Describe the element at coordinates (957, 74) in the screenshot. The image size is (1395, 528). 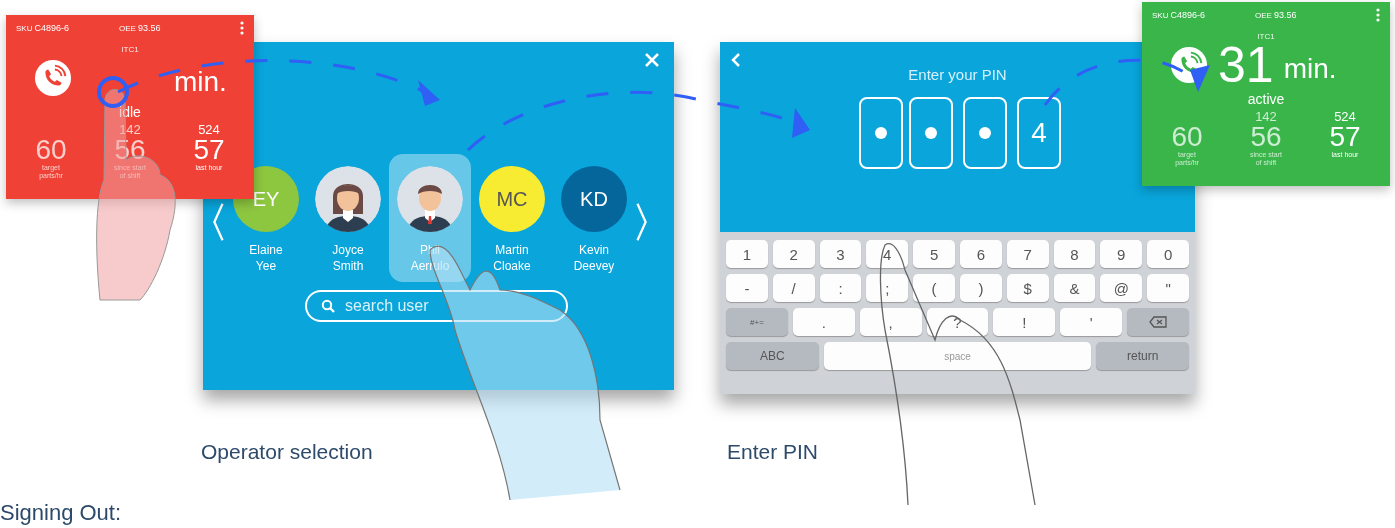
I see `pin-title: Enter your PIN` at that location.